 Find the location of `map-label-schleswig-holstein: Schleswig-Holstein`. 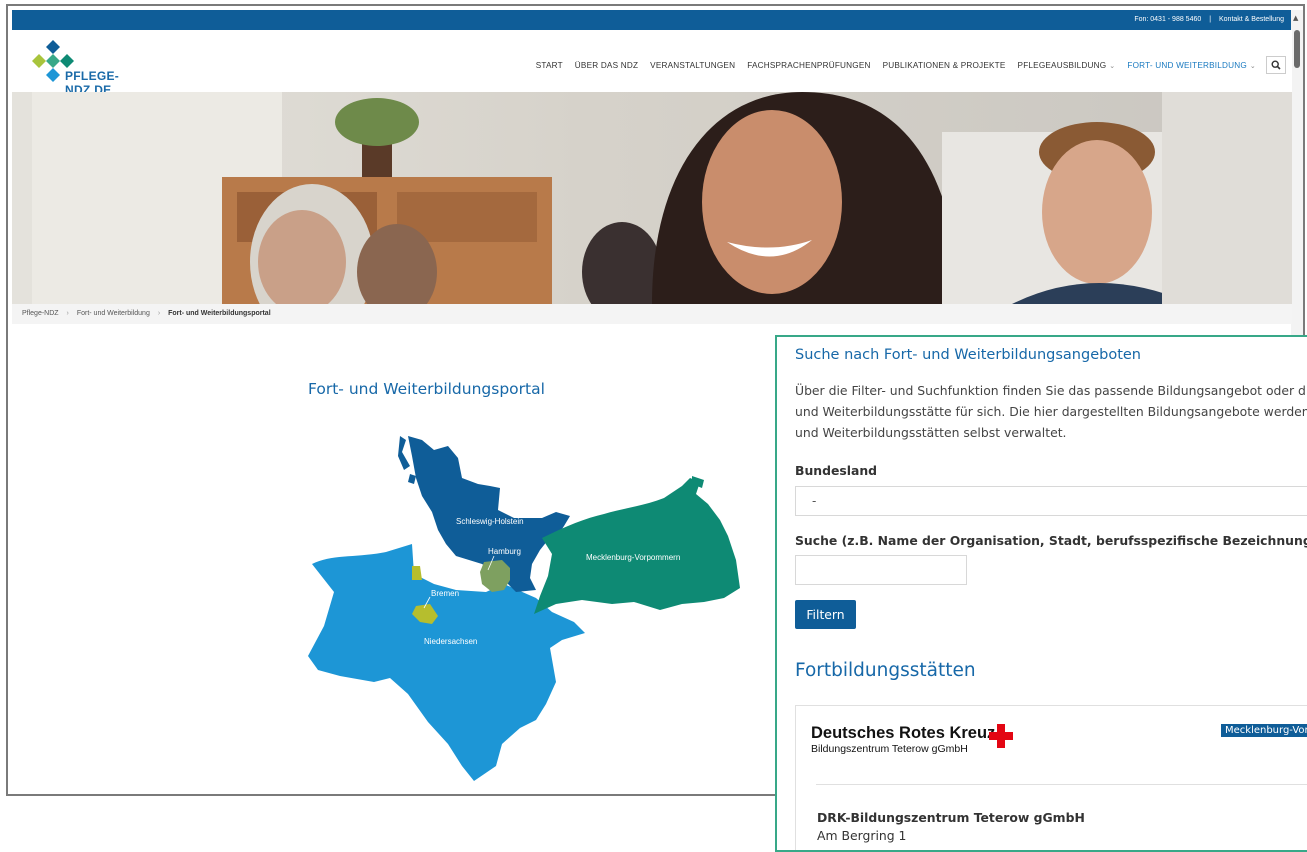

map-label-schleswig-holstein: Schleswig-Holstein is located at coordinates (490, 521).